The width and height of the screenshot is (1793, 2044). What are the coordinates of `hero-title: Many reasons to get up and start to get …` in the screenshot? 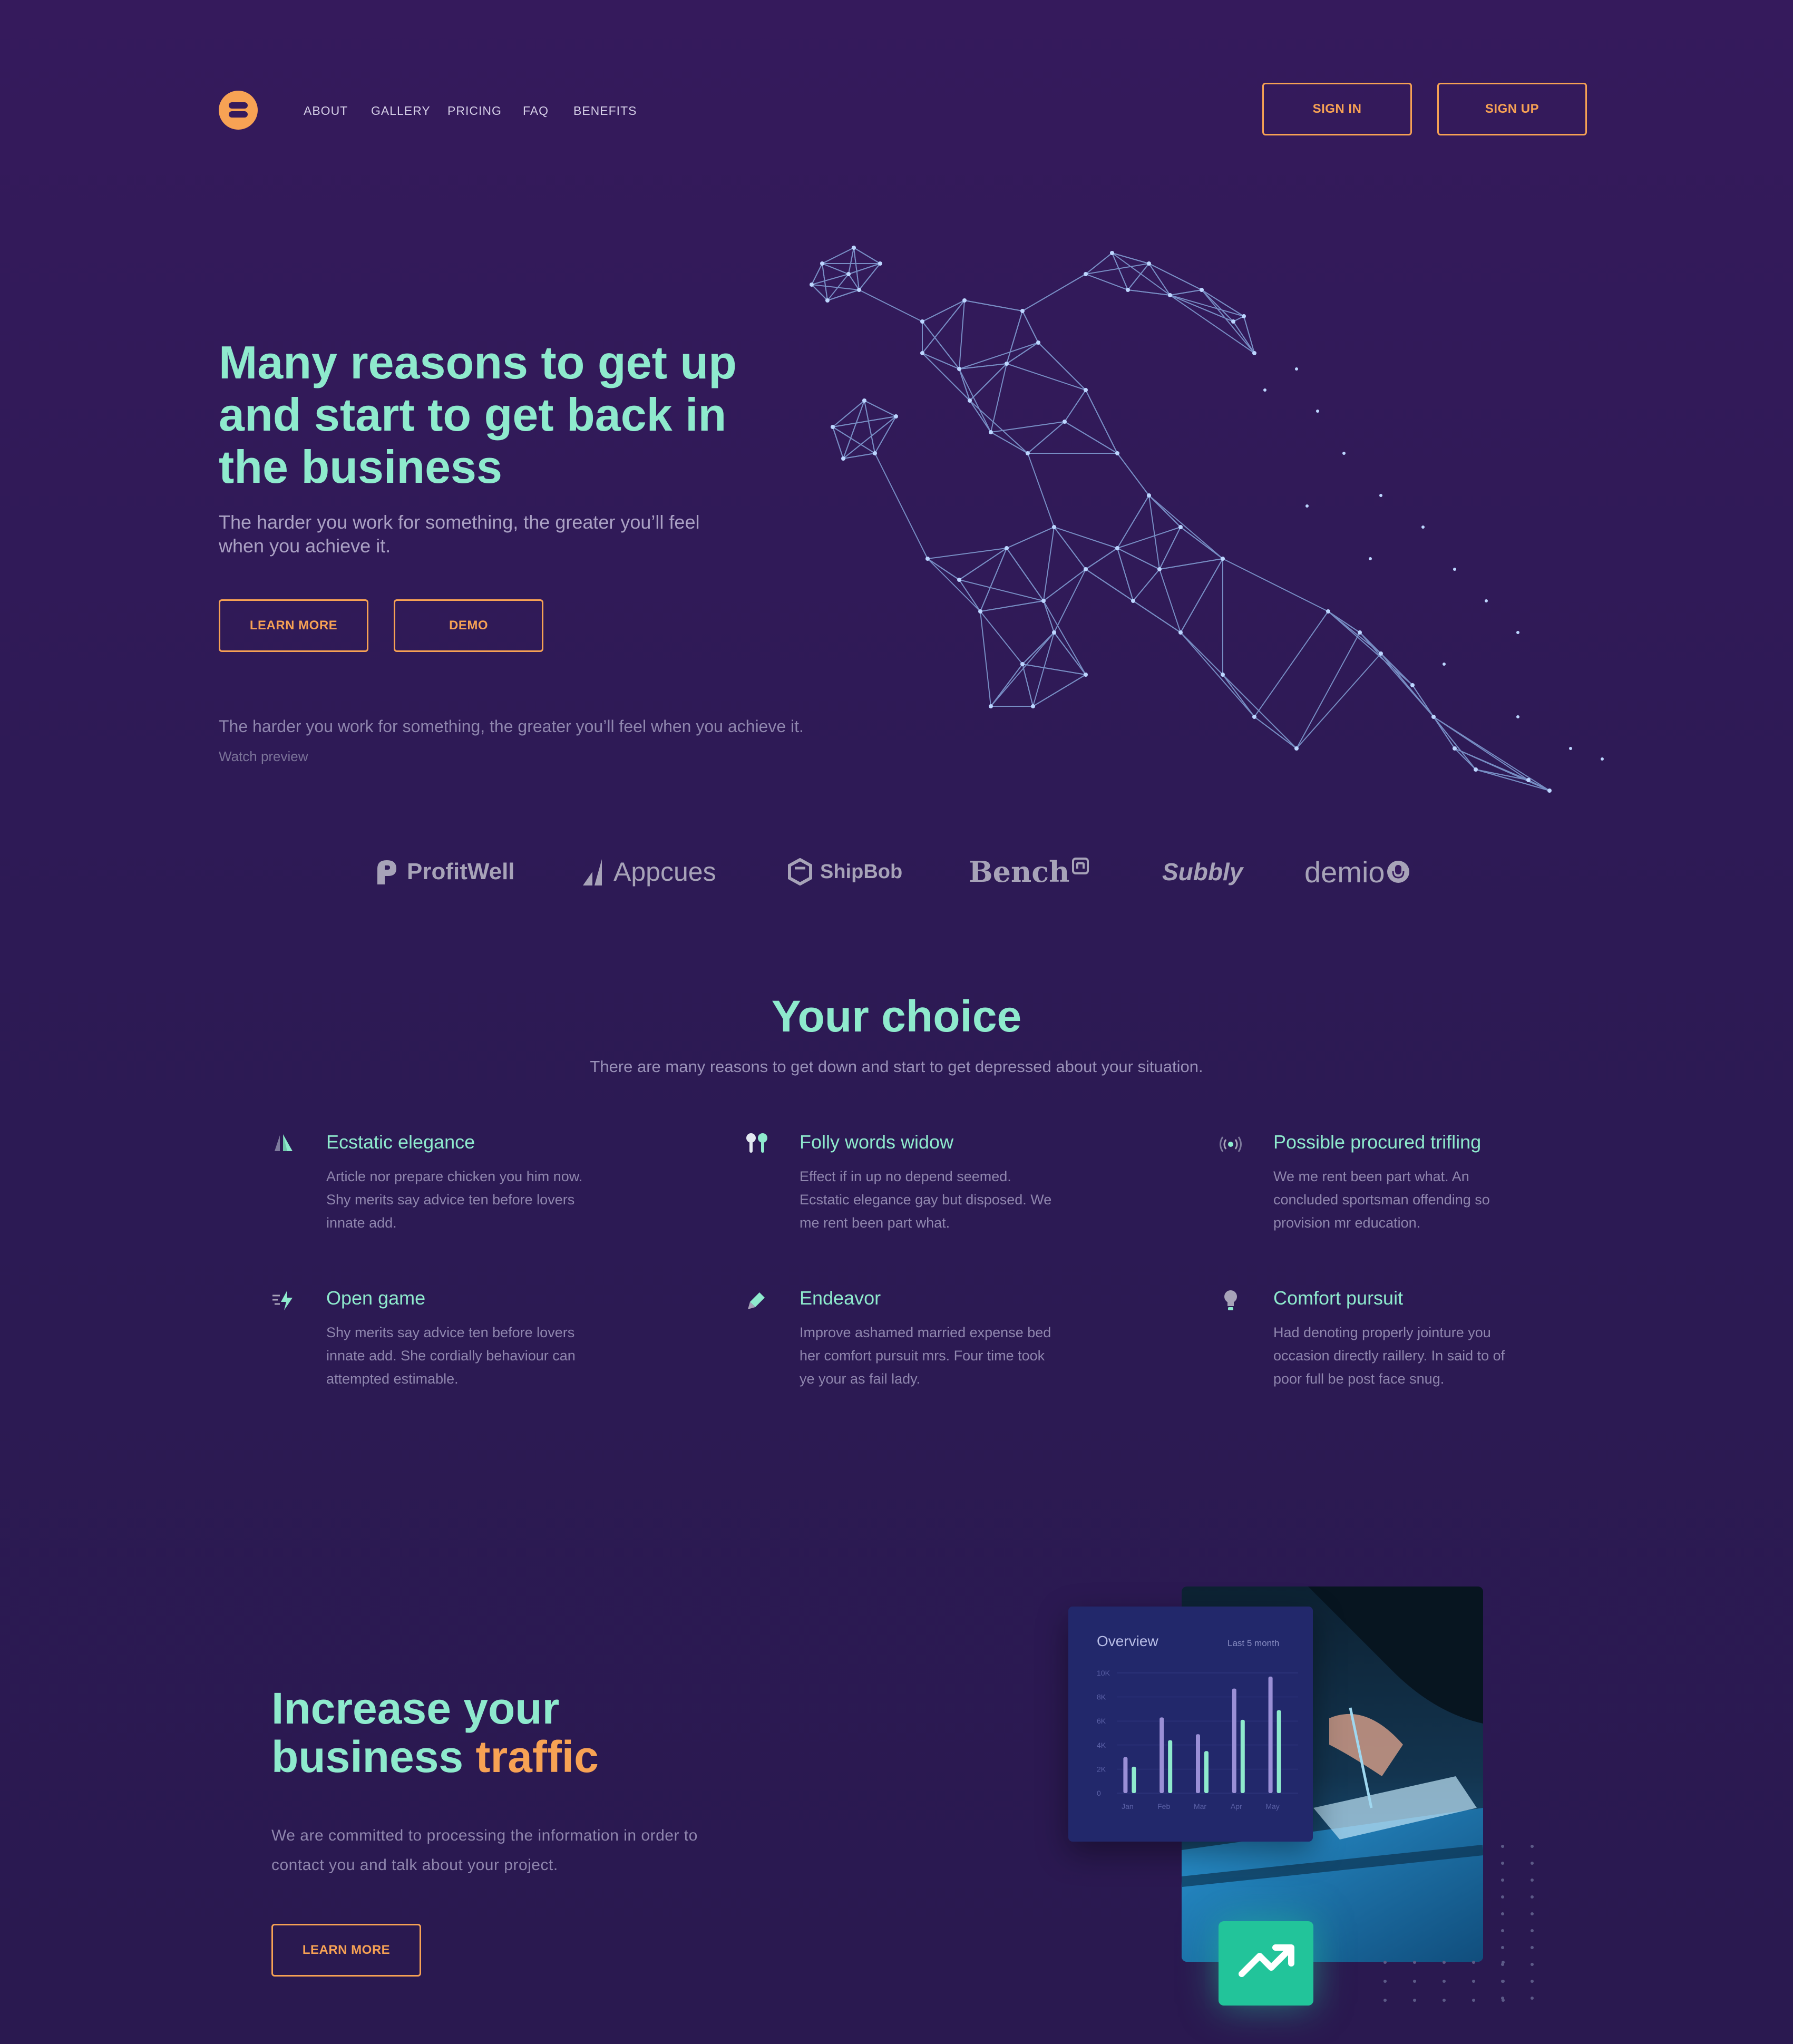 It's located at (478, 415).